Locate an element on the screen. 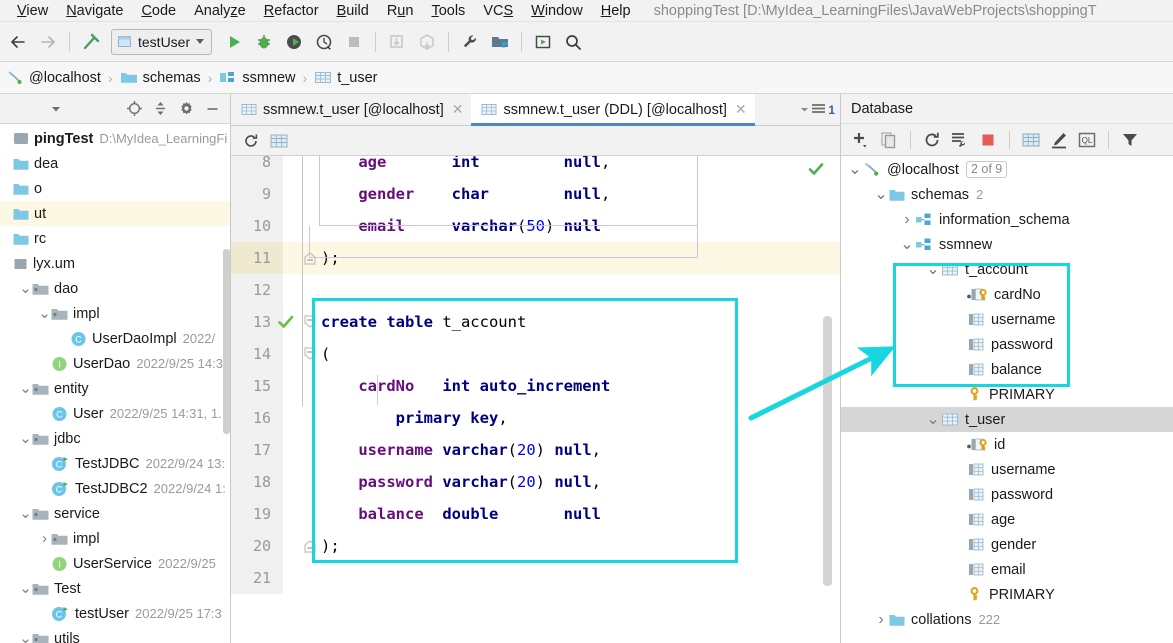 The width and height of the screenshot is (1173, 643). project-tree-item: ut is located at coordinates (115, 213).